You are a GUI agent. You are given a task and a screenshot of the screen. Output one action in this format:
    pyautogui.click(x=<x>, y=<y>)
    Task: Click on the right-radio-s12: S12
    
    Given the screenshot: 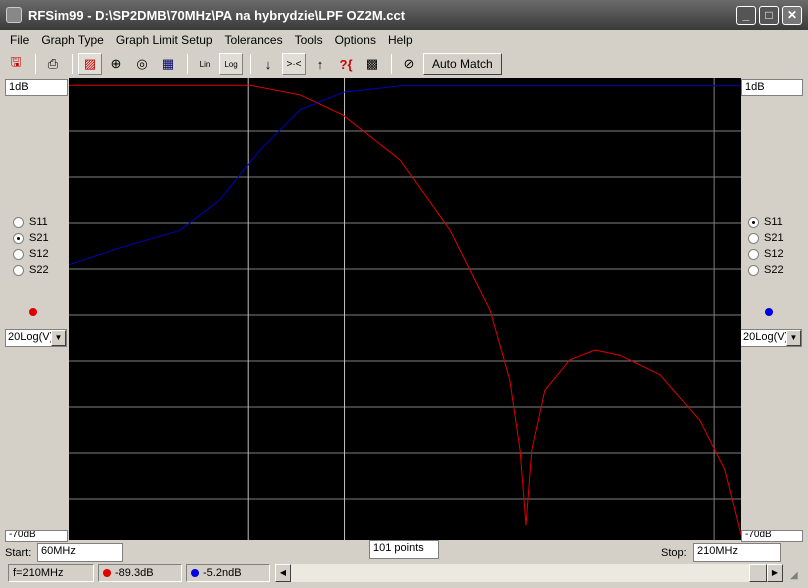 What is the action you would take?
    pyautogui.click(x=766, y=254)
    